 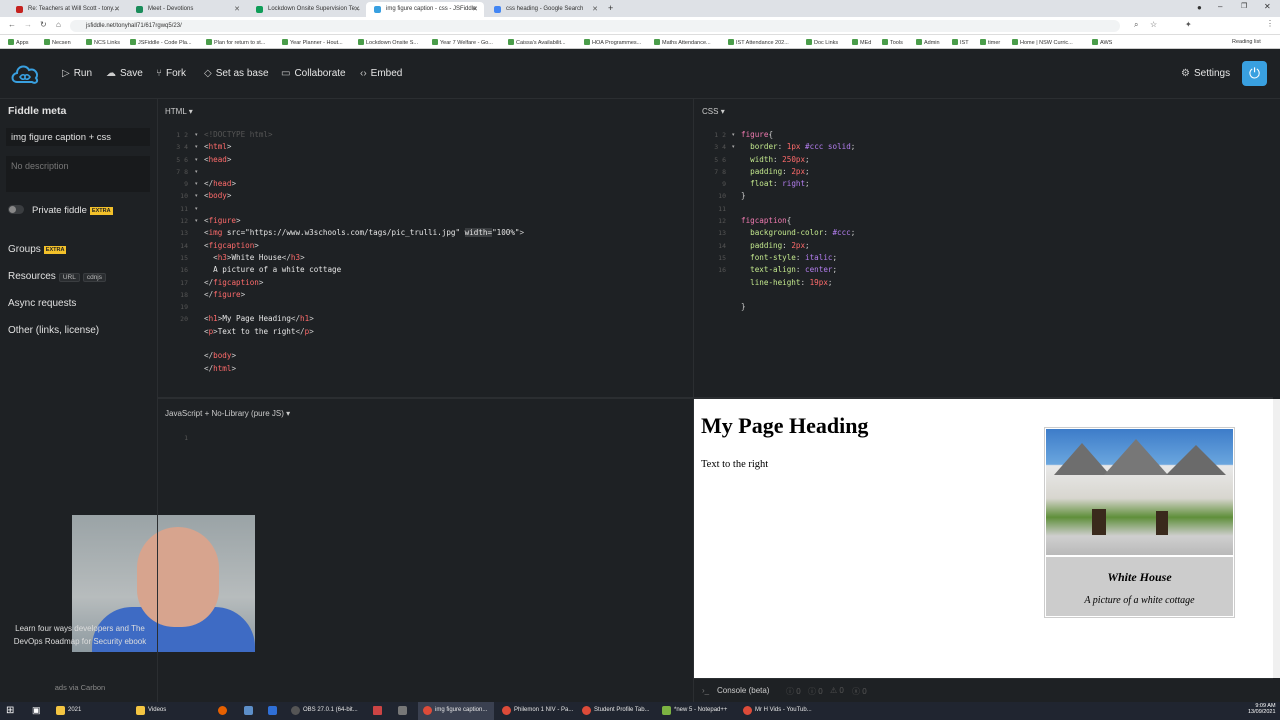 What do you see at coordinates (1262, 709) in the screenshot?
I see `clock: 9:09 AM 13/09/2021` at bounding box center [1262, 709].